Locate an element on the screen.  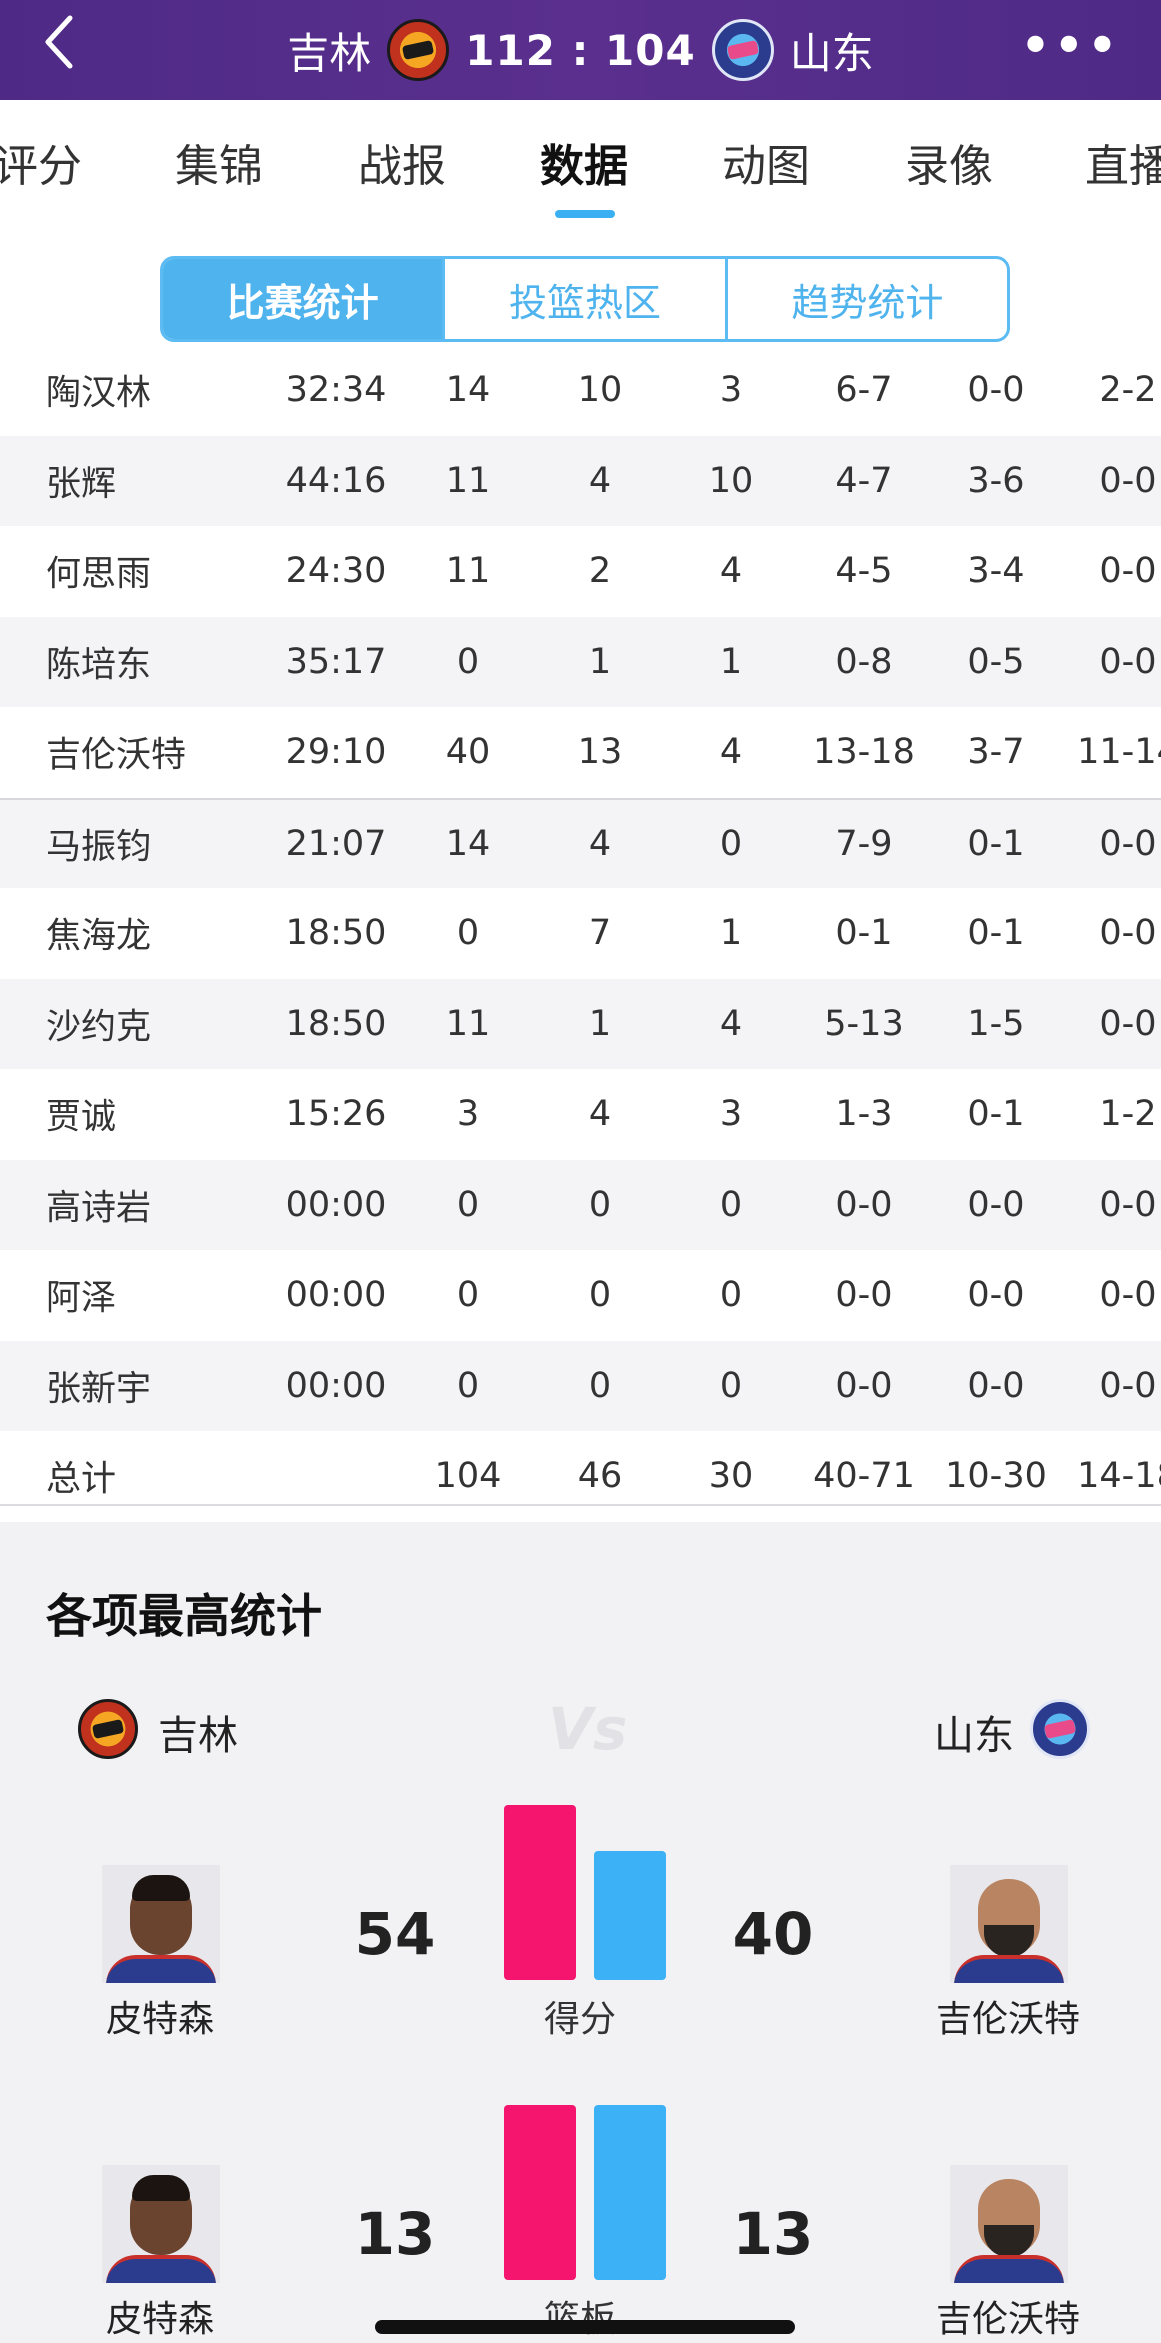
tab-data: 数据 is located at coordinates (584, 162).